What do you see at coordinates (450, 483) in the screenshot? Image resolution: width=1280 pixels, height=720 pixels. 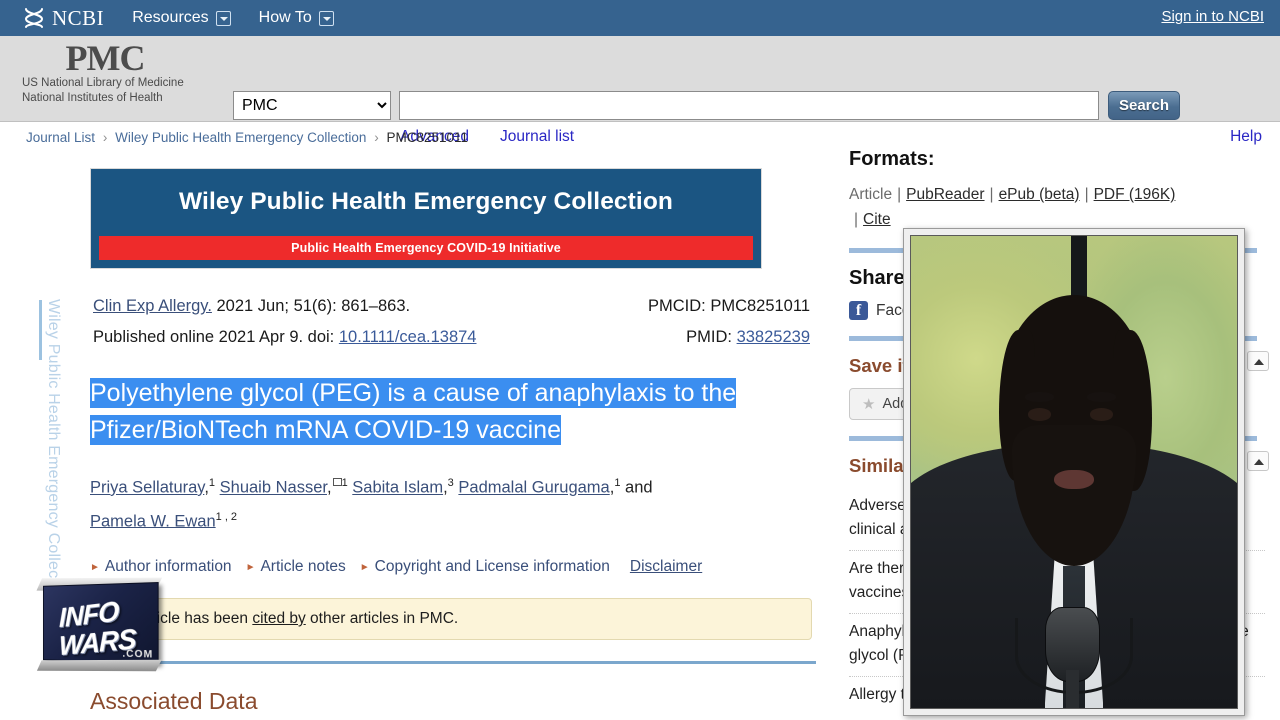 I see `author-affiliation-marker: 3` at bounding box center [450, 483].